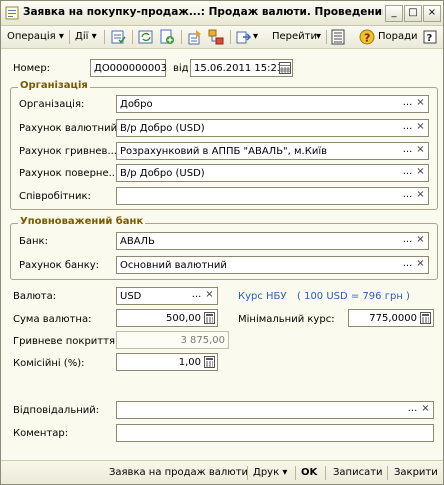 The width and height of the screenshot is (444, 485). I want to click on uah-coverage-field: 3 875,00, so click(172, 340).